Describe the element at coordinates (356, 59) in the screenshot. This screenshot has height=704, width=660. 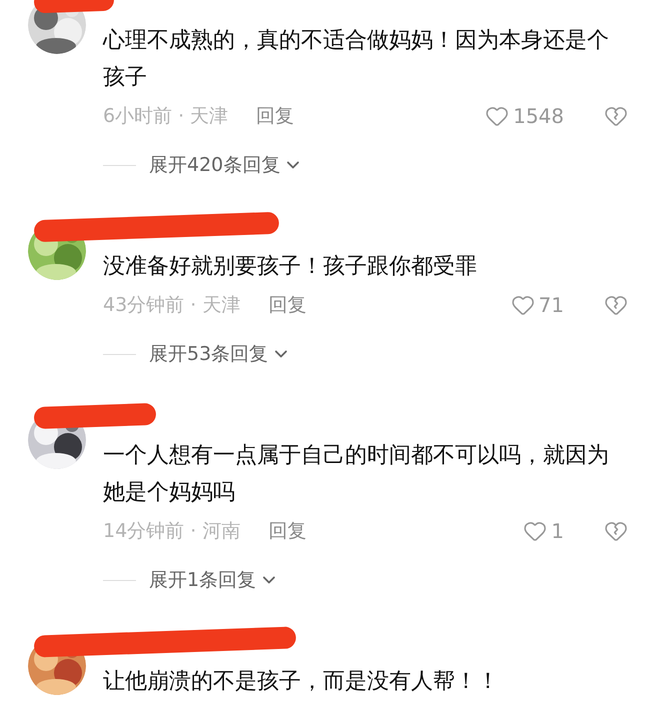
I see `comment-text: 心理不成熟的，真的不适合做妈妈！因为本身还是个孩子` at that location.